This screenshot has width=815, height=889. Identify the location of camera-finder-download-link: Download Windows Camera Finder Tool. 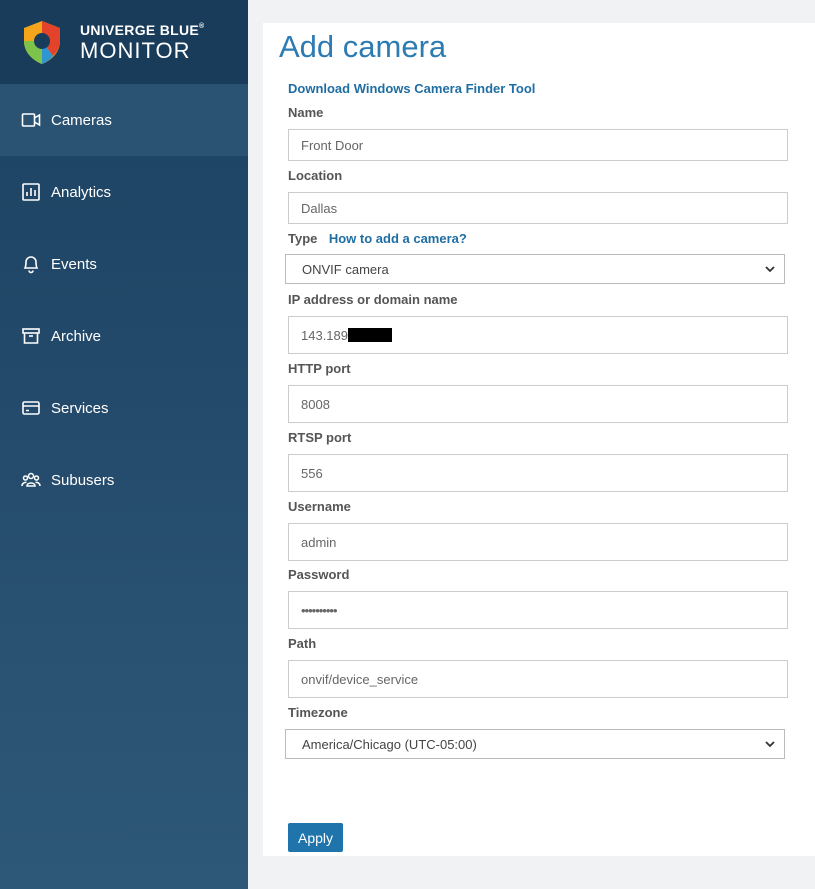
(411, 88).